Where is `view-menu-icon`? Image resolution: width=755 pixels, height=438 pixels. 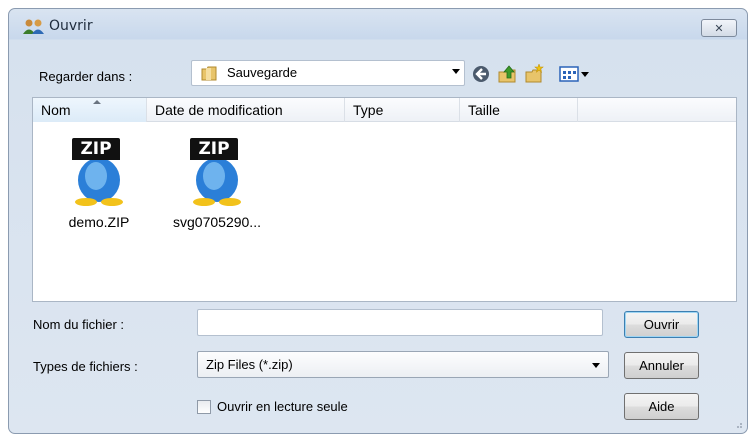 view-menu-icon is located at coordinates (575, 74).